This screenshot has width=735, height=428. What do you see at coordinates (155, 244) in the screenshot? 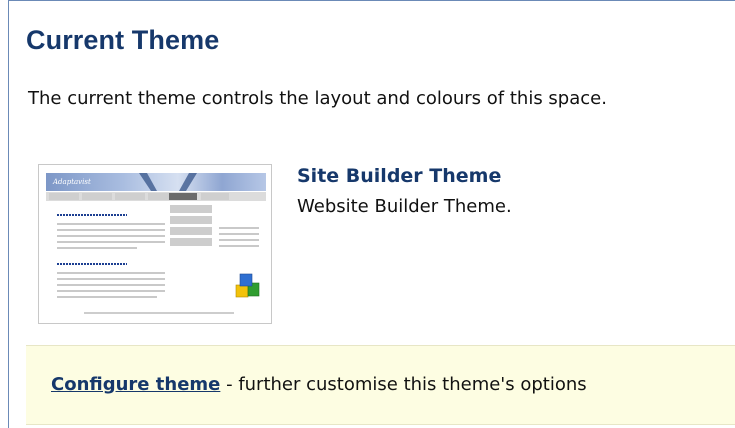
I see `theme-thumbnail: Adaptavist` at bounding box center [155, 244].